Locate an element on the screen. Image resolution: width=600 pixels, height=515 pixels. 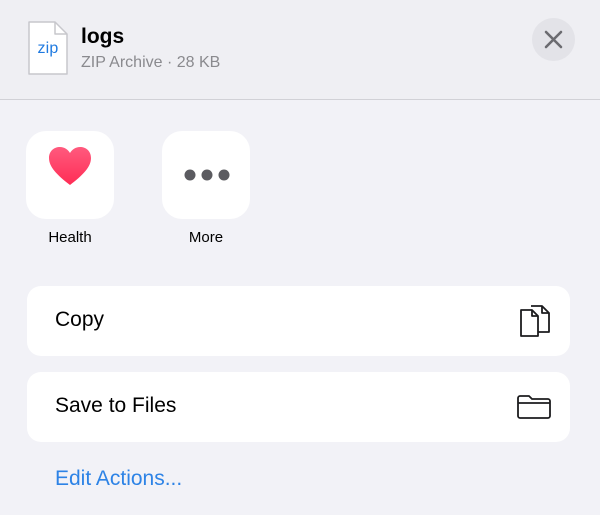
ellipsis-icon is located at coordinates (207, 175).